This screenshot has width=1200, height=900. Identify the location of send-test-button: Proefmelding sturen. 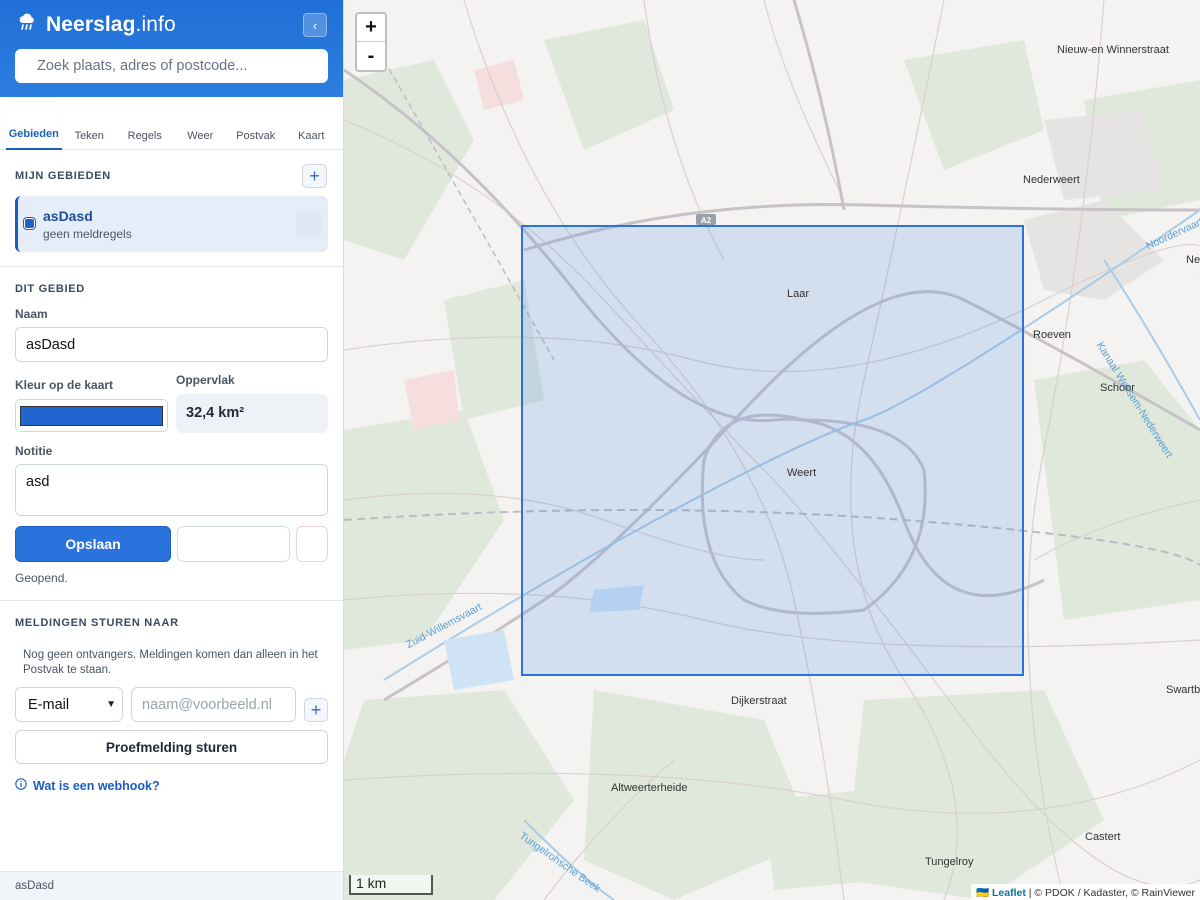
(171, 747).